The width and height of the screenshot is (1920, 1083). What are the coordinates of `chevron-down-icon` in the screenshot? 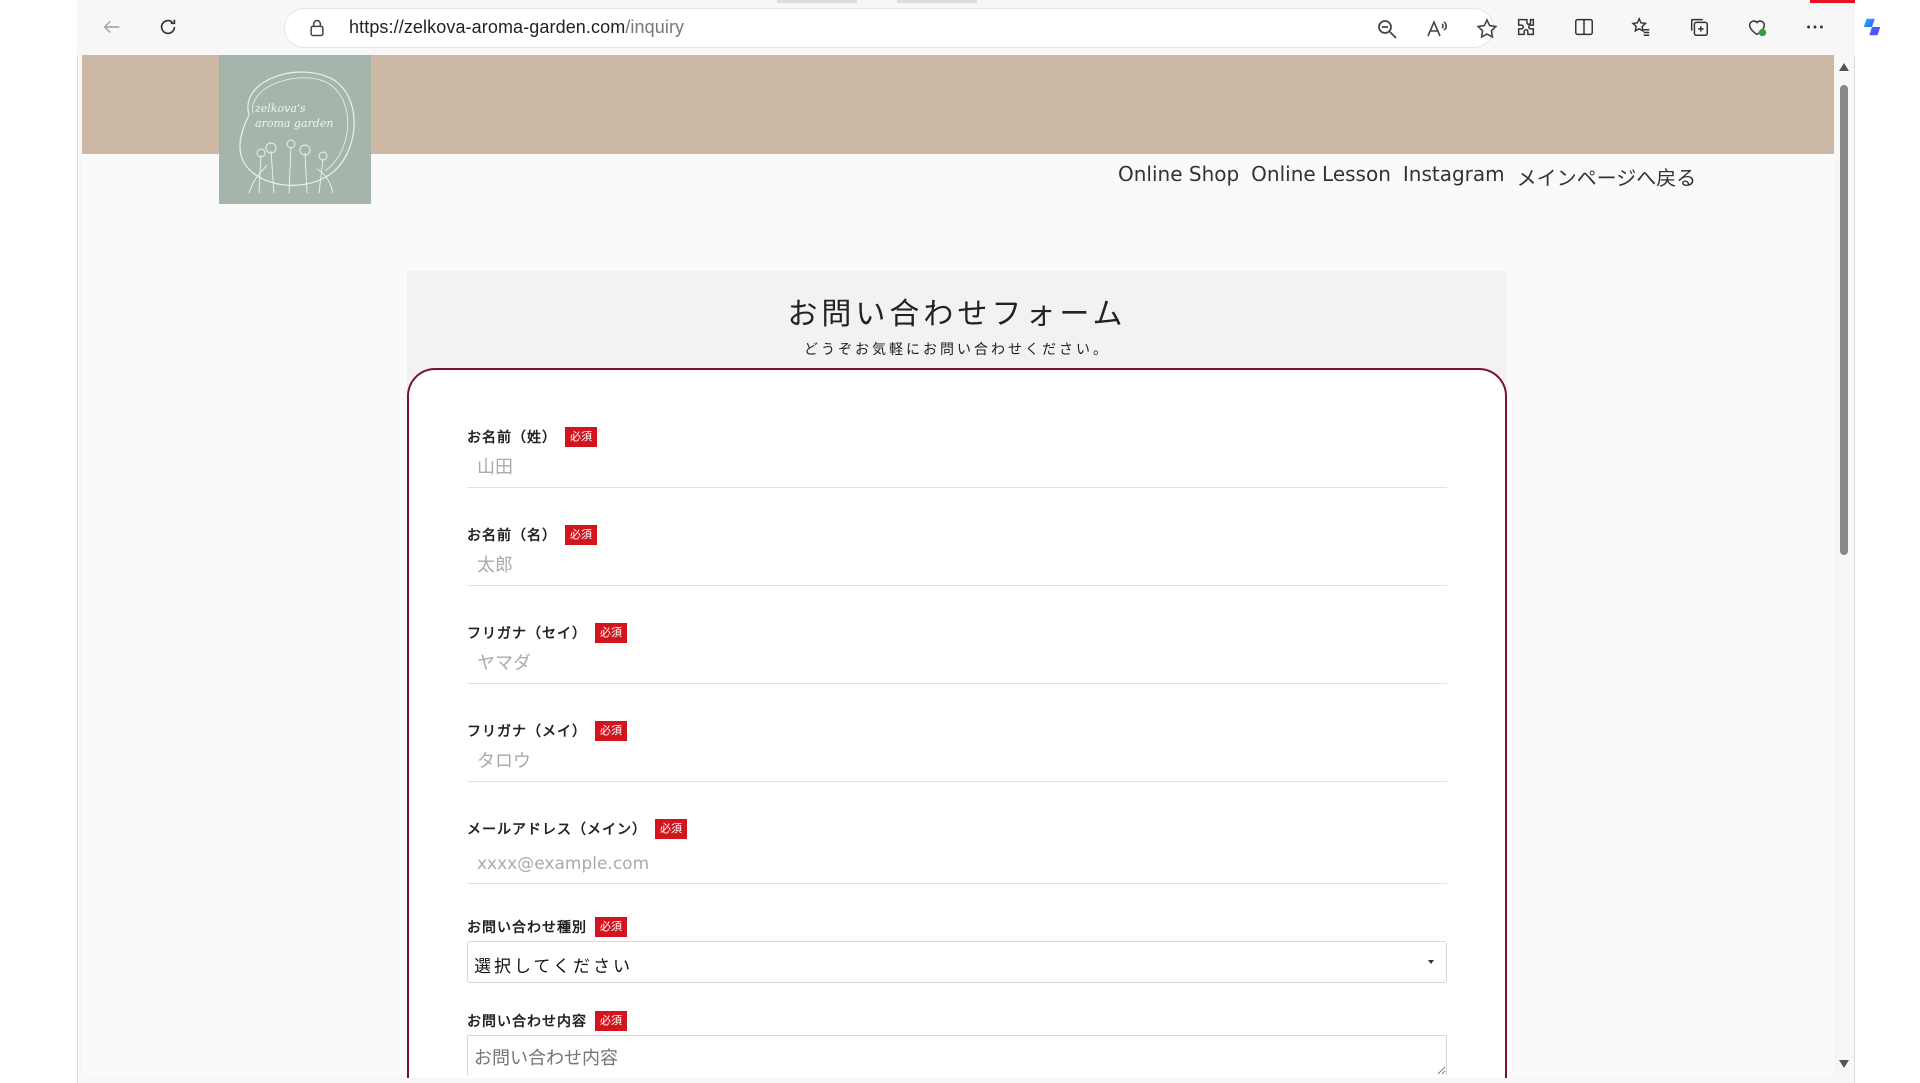 It's located at (1431, 962).